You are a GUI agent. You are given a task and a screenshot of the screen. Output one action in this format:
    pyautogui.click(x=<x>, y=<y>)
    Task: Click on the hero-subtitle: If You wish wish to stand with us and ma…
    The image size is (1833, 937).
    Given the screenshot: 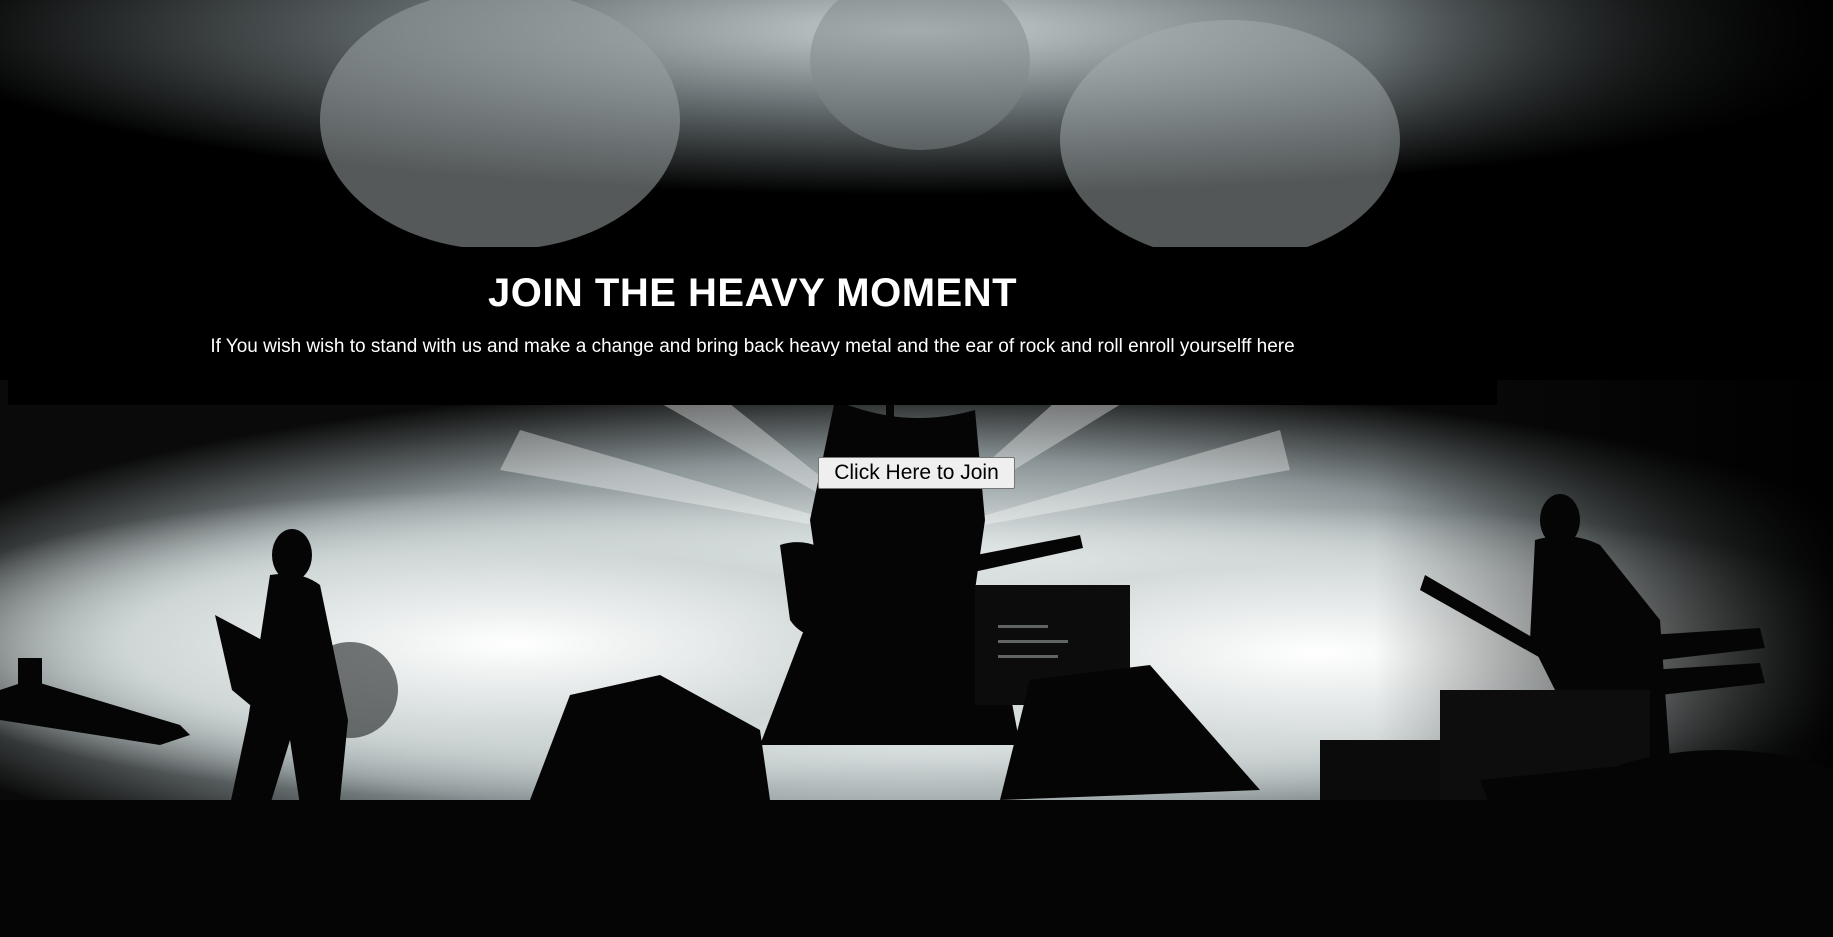 What is the action you would take?
    pyautogui.click(x=752, y=346)
    